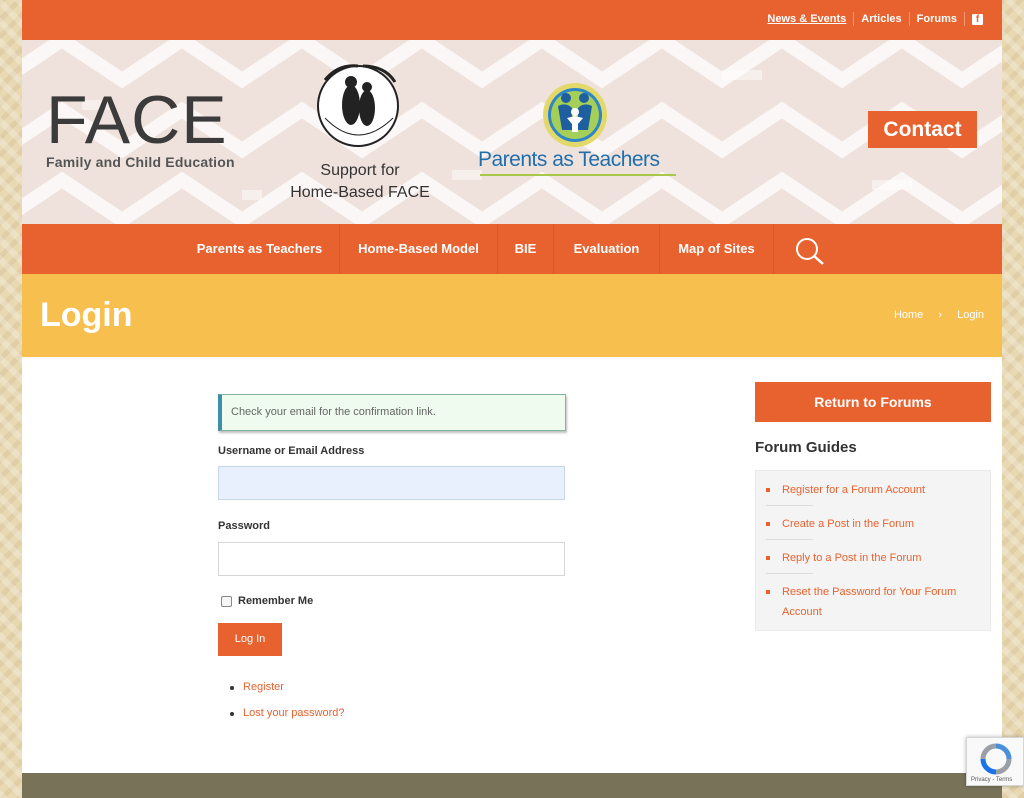 The width and height of the screenshot is (1024, 798). What do you see at coordinates (936, 19) in the screenshot?
I see `top-link-forums: Forums` at bounding box center [936, 19].